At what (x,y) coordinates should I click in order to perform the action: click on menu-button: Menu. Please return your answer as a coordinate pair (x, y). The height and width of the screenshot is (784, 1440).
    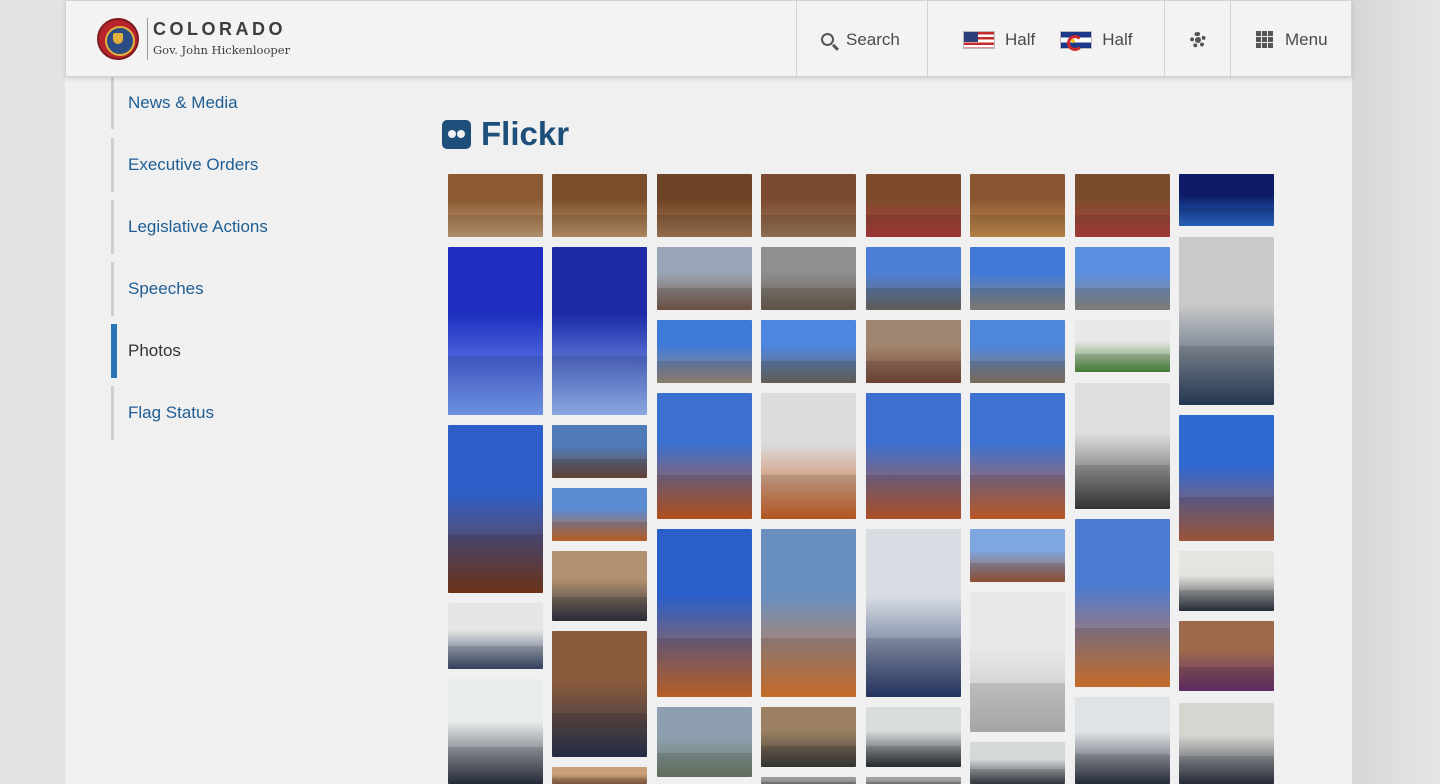
    Looking at the image, I should click on (1291, 39).